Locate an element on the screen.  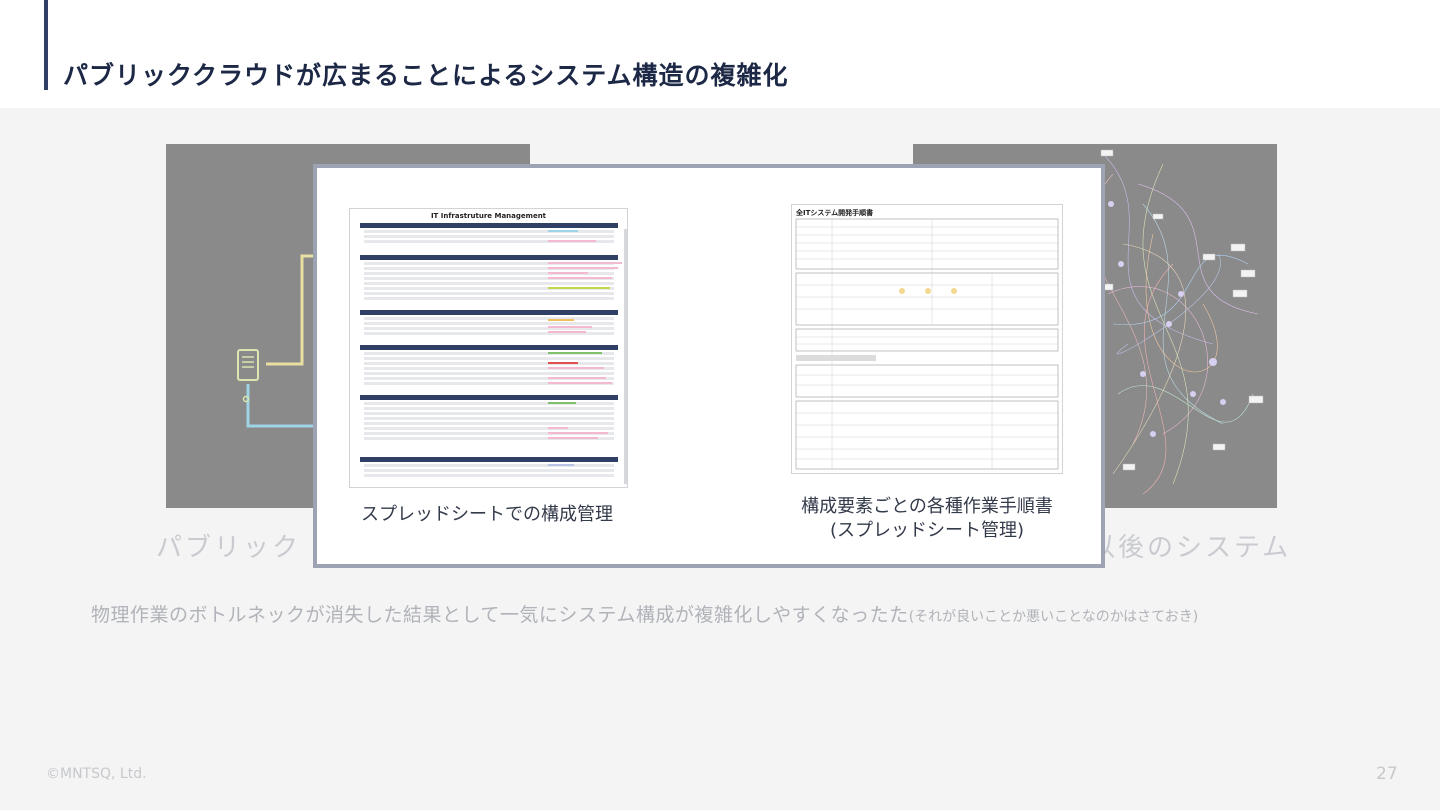
procedure-doc-thumbnail-title: 全ITシステム開発手順書 is located at coordinates (835, 213).